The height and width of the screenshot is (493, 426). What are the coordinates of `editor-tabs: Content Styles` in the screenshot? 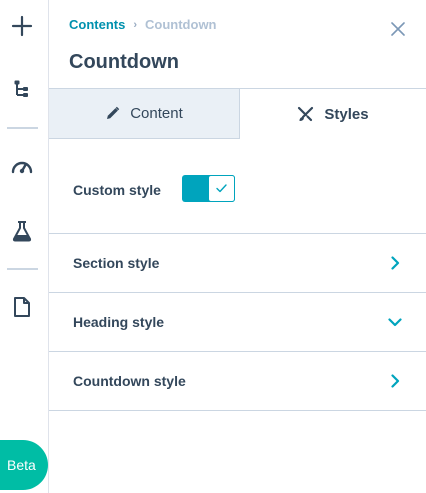 It's located at (237, 113).